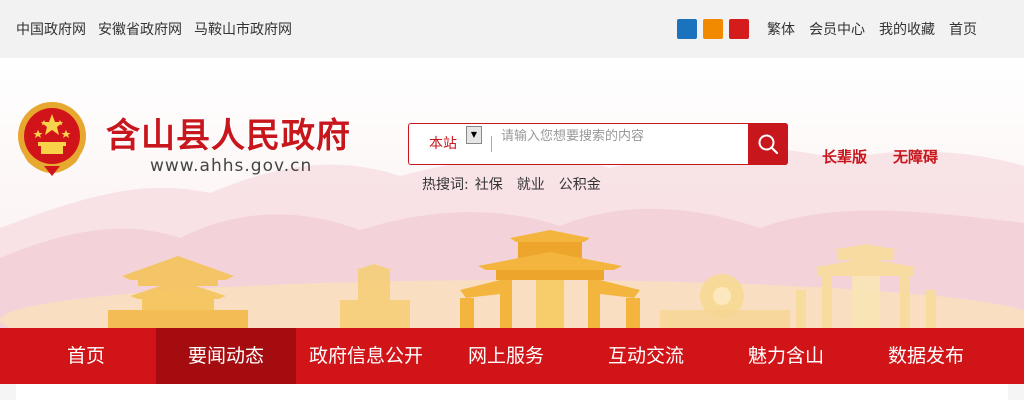  I want to click on utility-links: 繁体 会员中心 我的收藏 首页, so click(872, 29).